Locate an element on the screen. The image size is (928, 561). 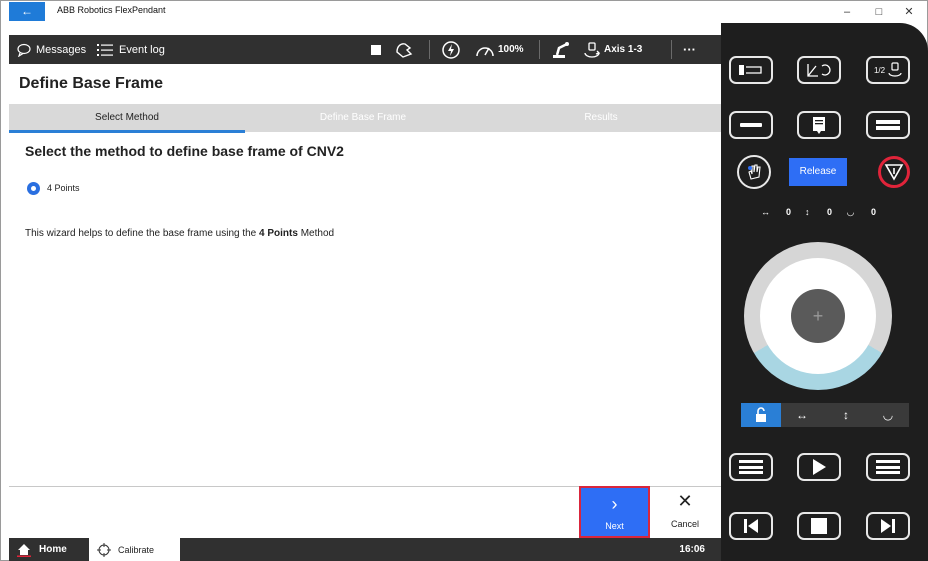
program-control-left is located at coordinates (751, 467).